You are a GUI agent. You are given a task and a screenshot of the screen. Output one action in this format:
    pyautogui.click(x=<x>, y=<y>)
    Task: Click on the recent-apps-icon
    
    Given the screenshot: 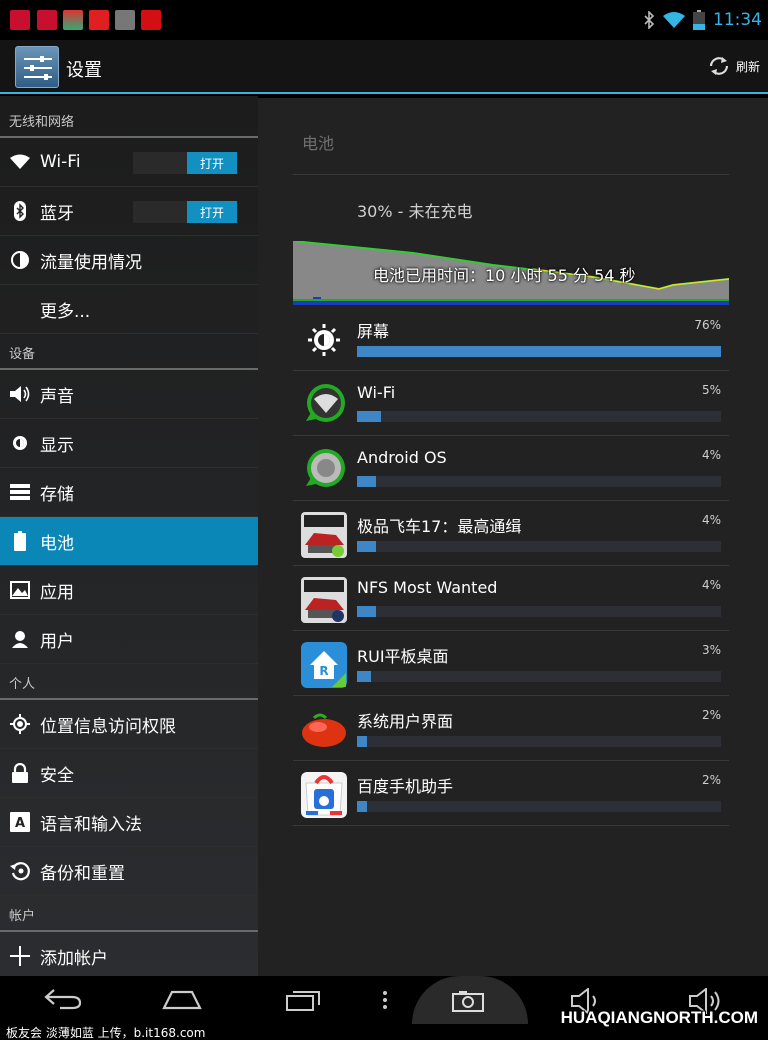 What is the action you would take?
    pyautogui.click(x=303, y=1001)
    